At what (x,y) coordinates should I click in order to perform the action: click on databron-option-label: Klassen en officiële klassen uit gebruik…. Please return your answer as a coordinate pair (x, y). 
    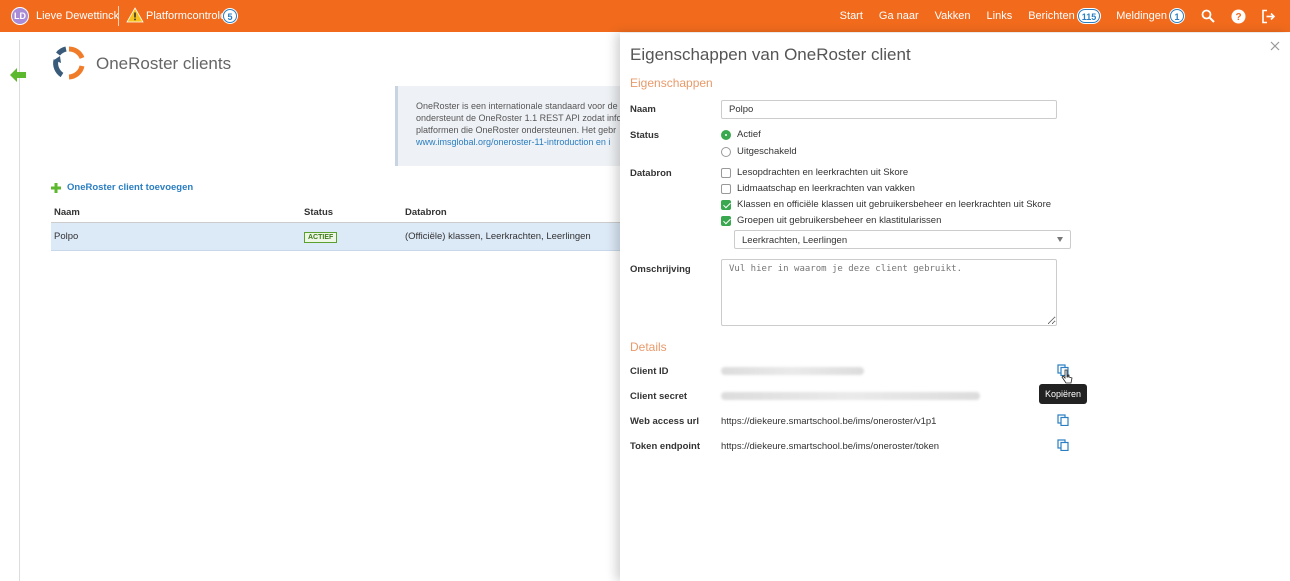
    Looking at the image, I should click on (894, 204).